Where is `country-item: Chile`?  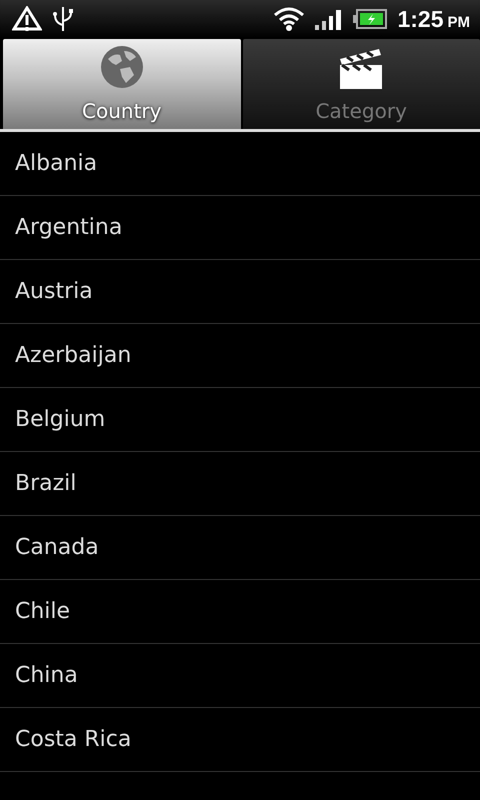 country-item: Chile is located at coordinates (42, 611).